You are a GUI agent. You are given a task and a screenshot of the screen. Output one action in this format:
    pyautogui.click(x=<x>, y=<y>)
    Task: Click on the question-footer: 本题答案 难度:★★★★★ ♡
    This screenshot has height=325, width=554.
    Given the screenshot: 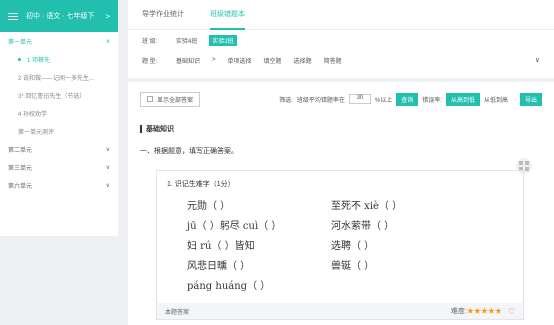 What is the action you would take?
    pyautogui.click(x=340, y=311)
    